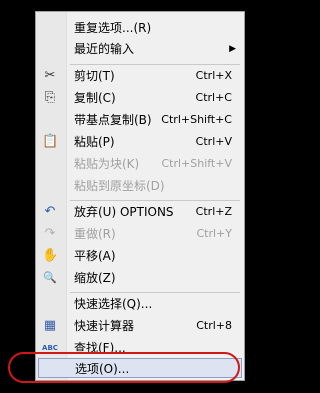 This screenshot has height=393, width=320. What do you see at coordinates (124, 212) in the screenshot?
I see `menu-item-label: 放弃(U) OPTIONS` at bounding box center [124, 212].